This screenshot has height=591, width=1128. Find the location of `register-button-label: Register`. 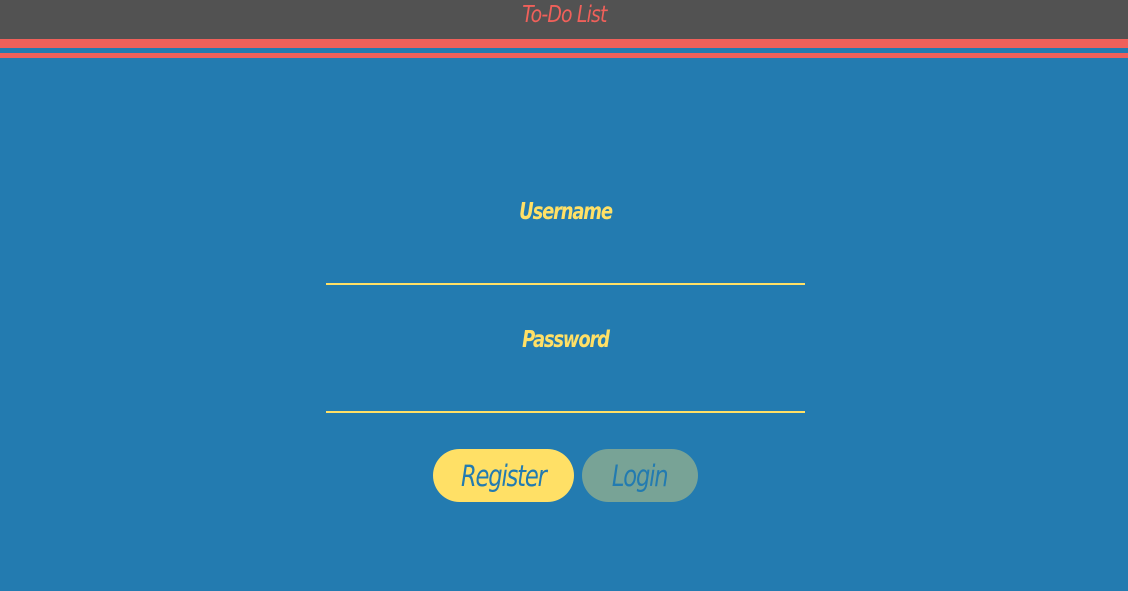

register-button-label: Register is located at coordinates (504, 475).